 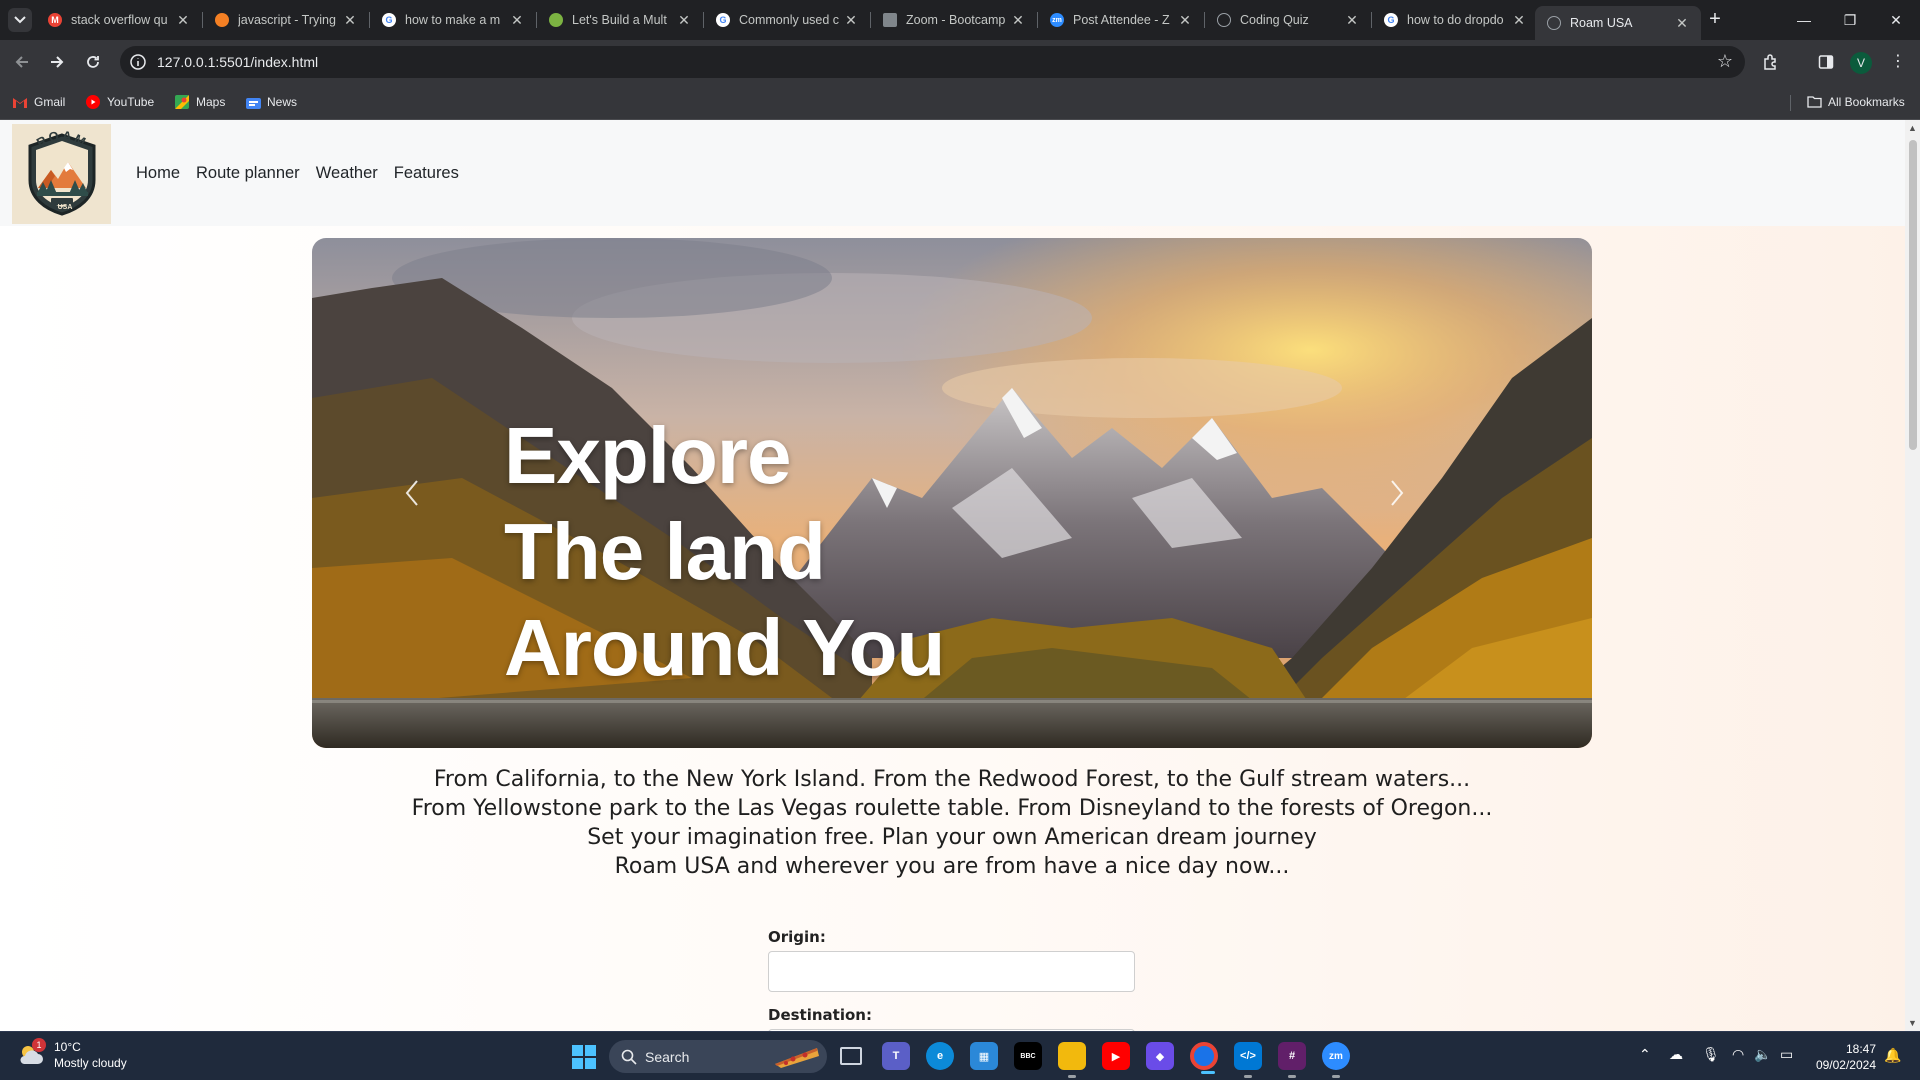 I want to click on taskbar-search: Search, so click(x=718, y=1056).